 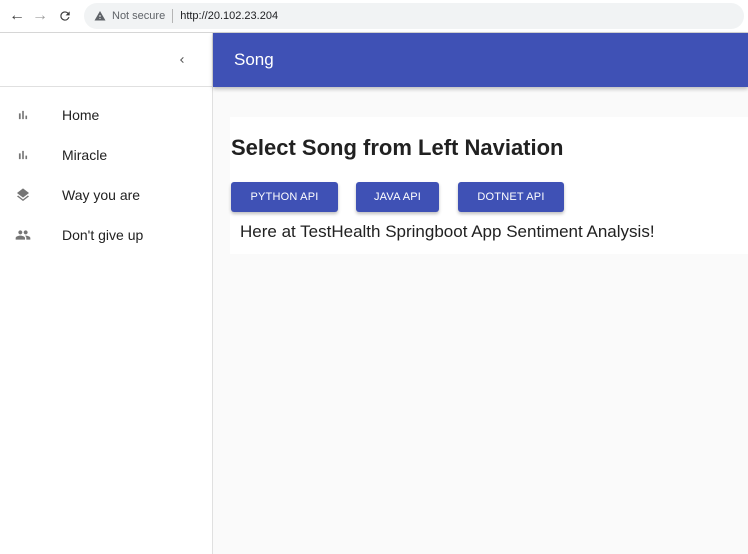 I want to click on sidebar-item-label: Don't give up, so click(x=103, y=235).